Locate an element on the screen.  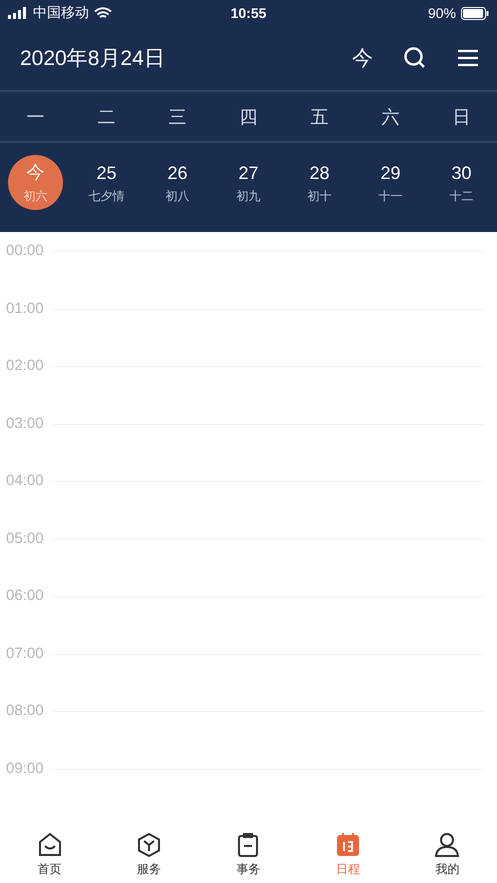
hour-label: 03:00 is located at coordinates (25, 423).